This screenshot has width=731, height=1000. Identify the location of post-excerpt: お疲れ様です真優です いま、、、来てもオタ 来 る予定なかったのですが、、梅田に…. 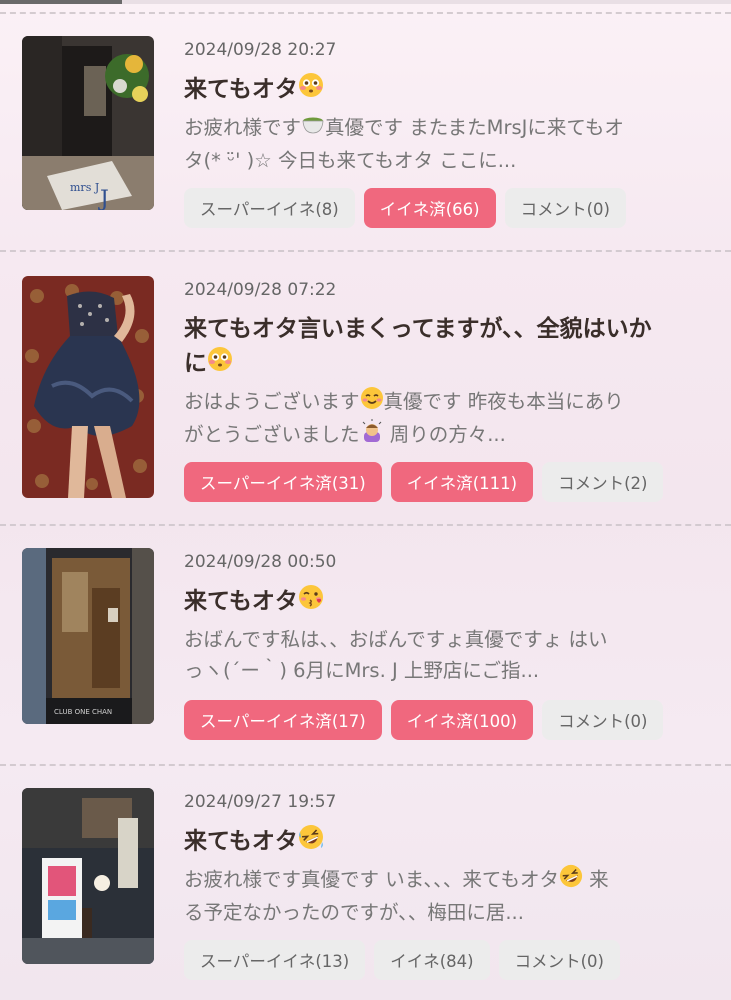
(444, 896).